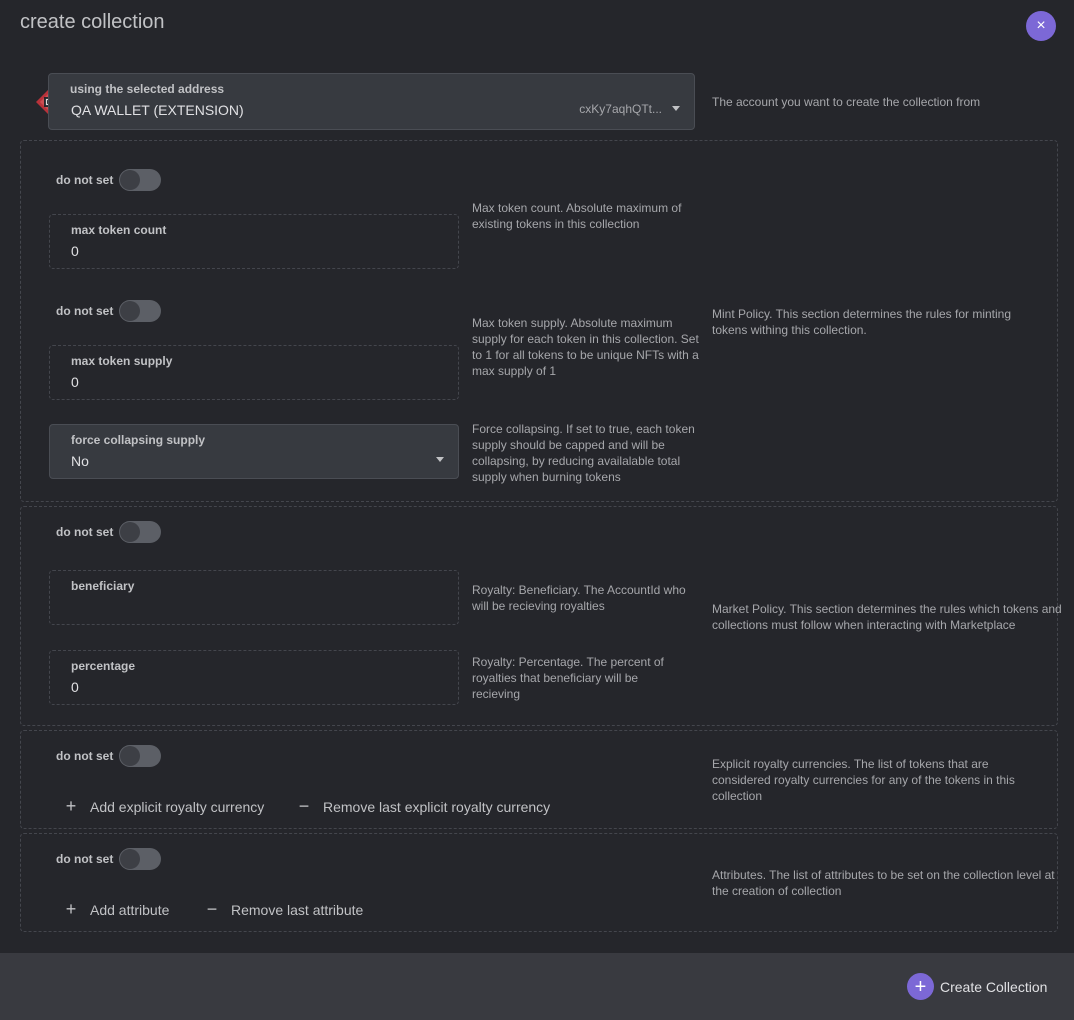 The image size is (1074, 1020). I want to click on market-policy-toggle-row: do not set, so click(109, 532).